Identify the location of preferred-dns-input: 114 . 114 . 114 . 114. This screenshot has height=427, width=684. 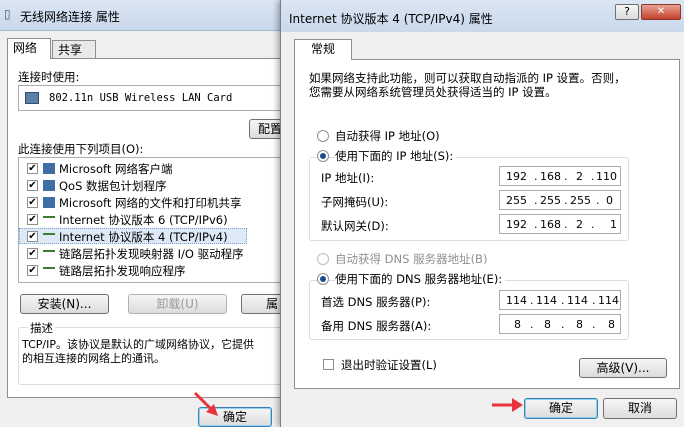
(560, 300).